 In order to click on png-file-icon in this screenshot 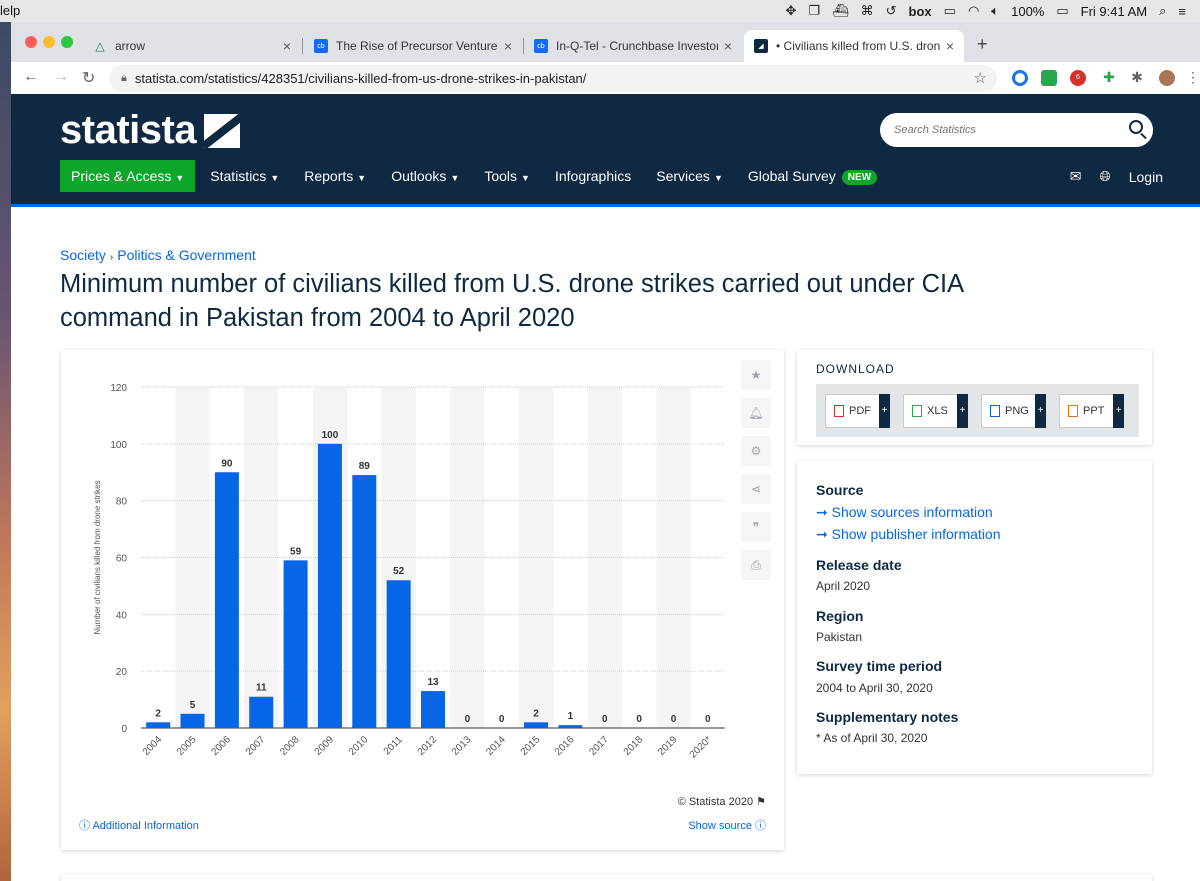, I will do `click(995, 410)`.